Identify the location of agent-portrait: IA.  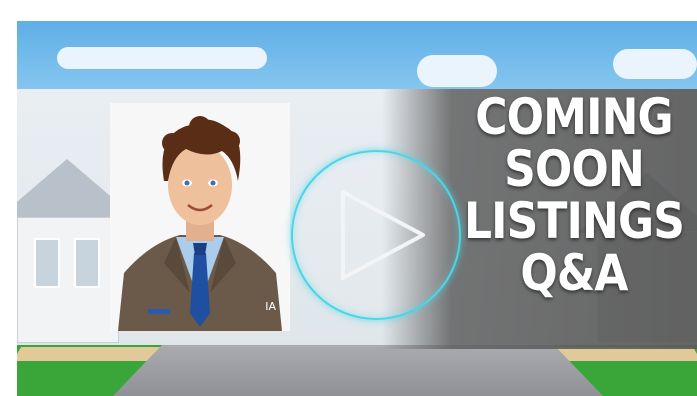
(200, 217).